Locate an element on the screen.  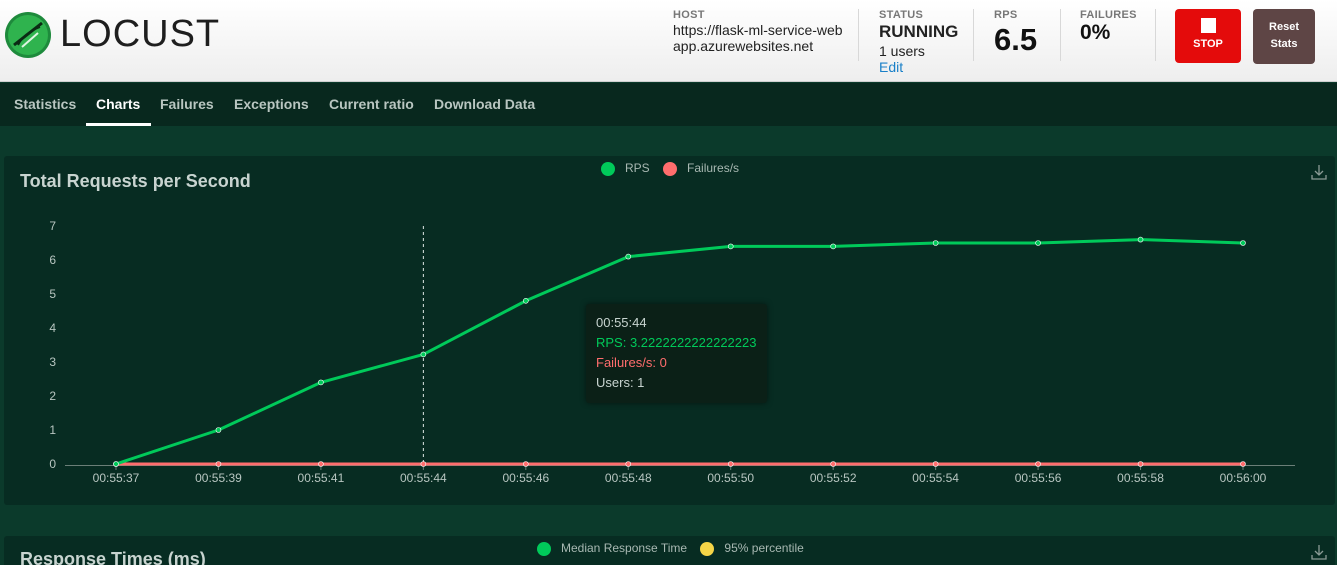
chart-legend: Median Response Time 95% percentile is located at coordinates (675, 548).